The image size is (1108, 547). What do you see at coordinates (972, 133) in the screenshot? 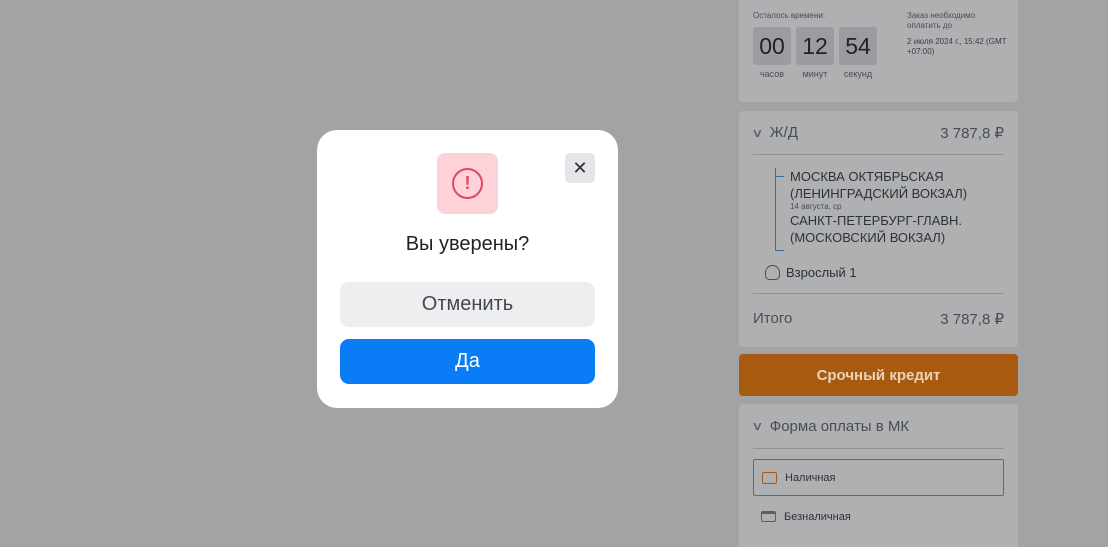
I see `railway-section-price: 3 787,8 ₽` at bounding box center [972, 133].